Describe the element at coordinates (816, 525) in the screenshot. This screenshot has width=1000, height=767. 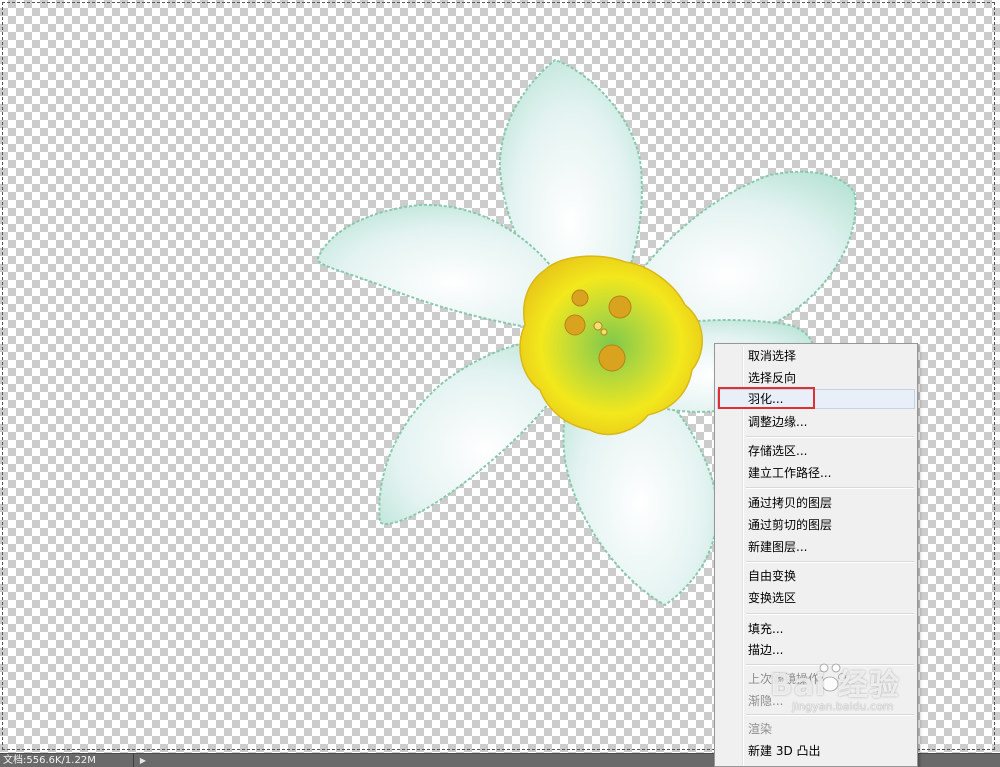
I see `menu-item-layer-via-cut: 通过剪切的图层` at that location.